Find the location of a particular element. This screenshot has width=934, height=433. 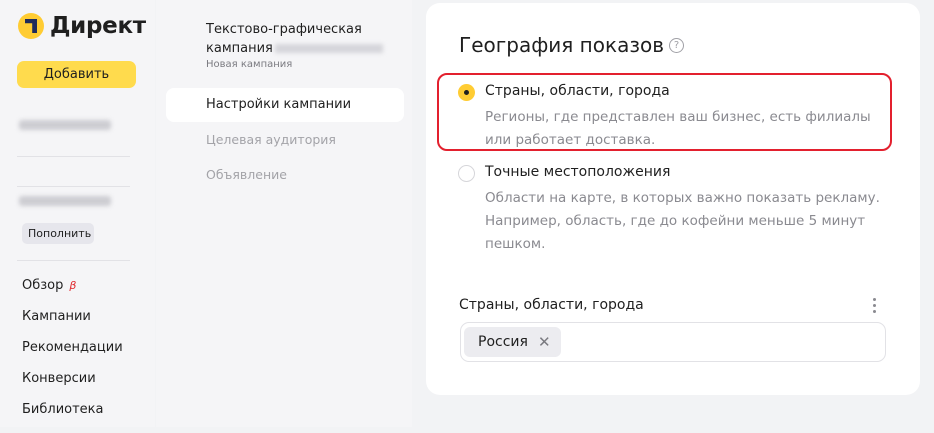

chip-label: Россия is located at coordinates (503, 342).